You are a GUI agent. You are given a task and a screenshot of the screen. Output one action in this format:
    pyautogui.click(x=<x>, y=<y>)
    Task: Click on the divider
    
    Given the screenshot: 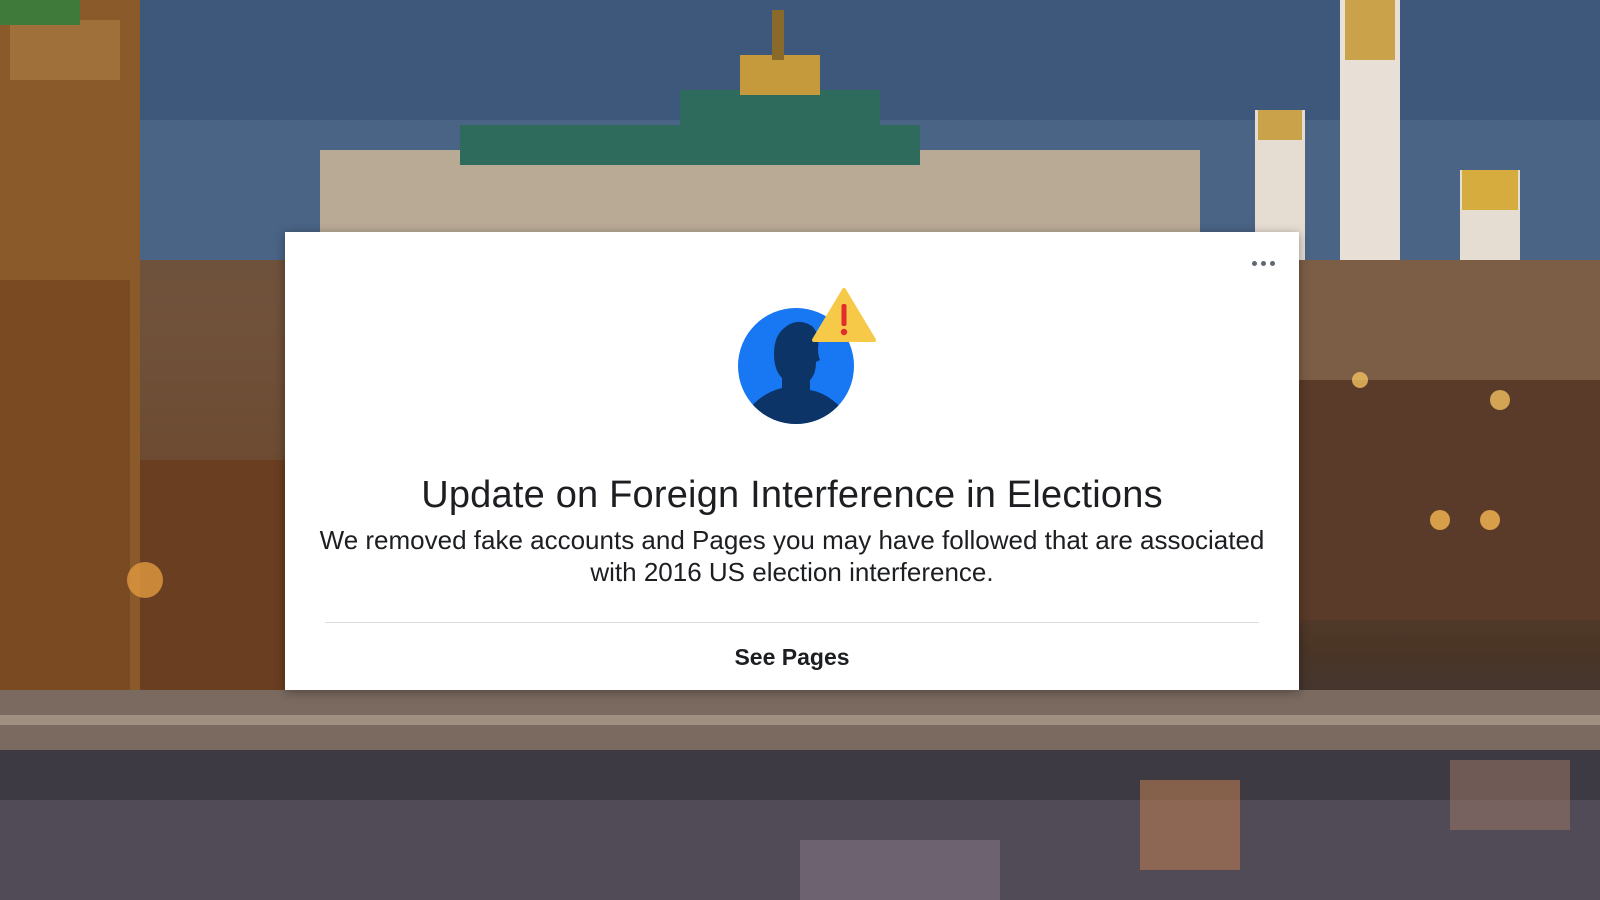 What is the action you would take?
    pyautogui.click(x=792, y=622)
    